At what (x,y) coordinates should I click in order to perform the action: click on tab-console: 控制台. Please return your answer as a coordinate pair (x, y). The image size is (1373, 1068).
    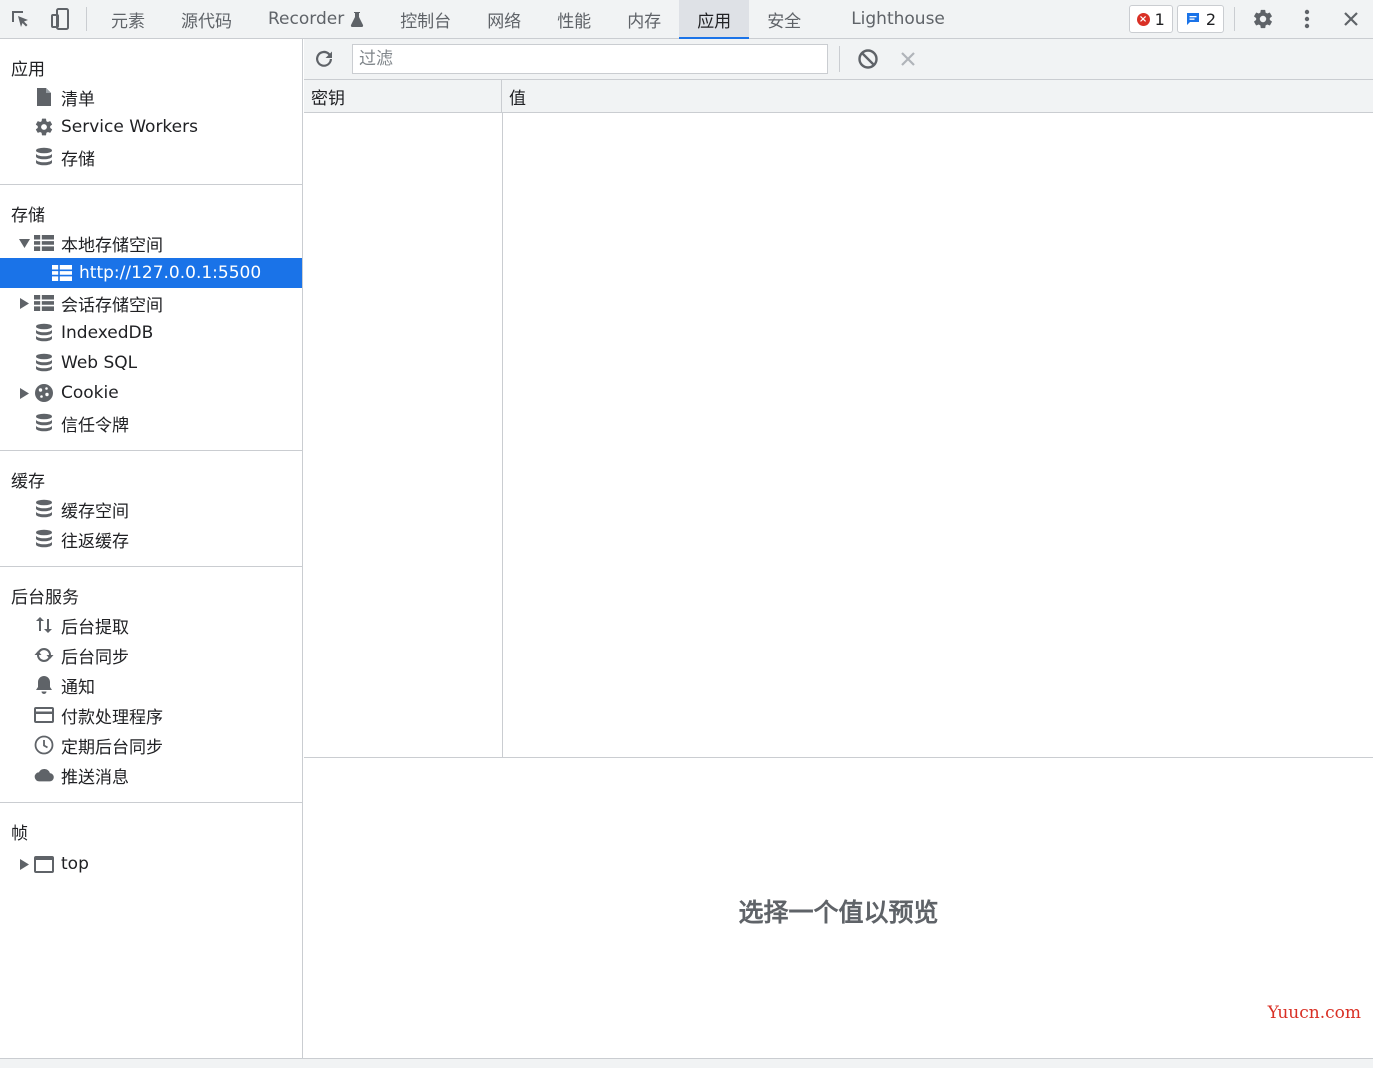
    Looking at the image, I should click on (425, 19).